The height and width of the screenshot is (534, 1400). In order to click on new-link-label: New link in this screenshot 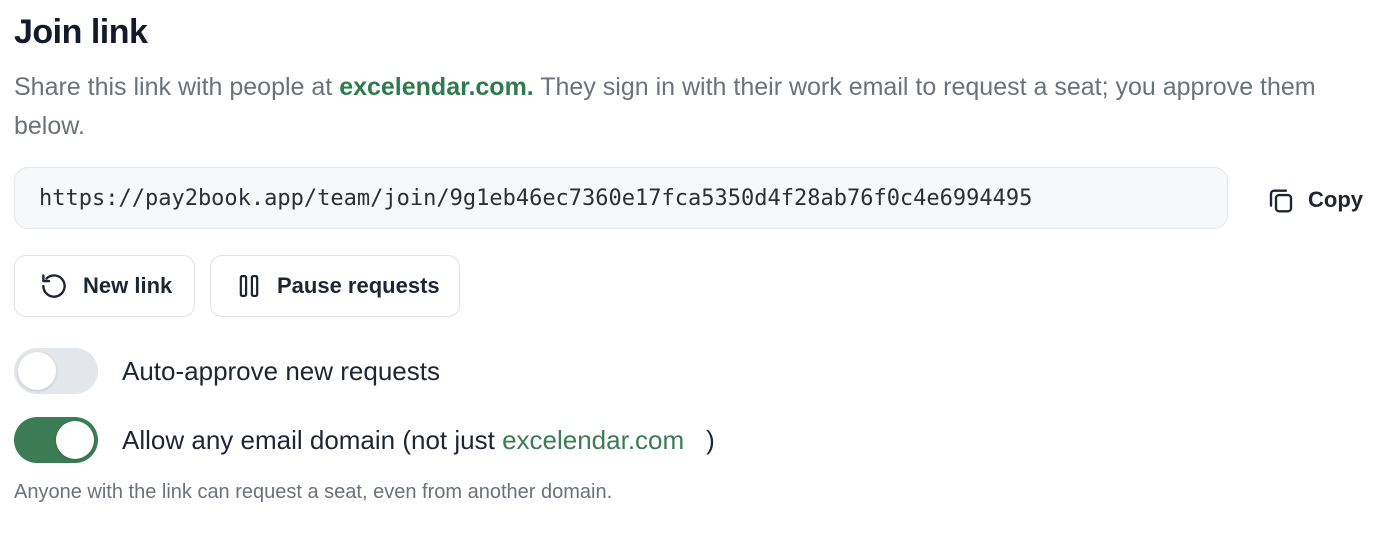, I will do `click(128, 285)`.